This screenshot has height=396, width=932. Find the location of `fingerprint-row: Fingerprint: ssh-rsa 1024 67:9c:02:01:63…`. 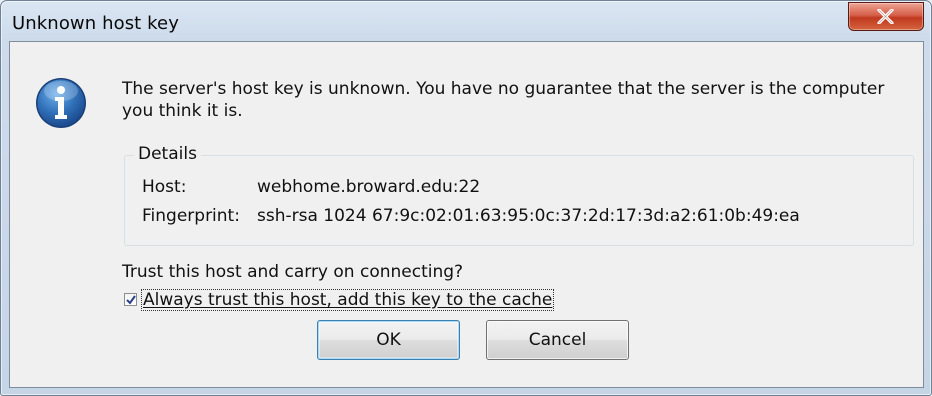

fingerprint-row: Fingerprint: ssh-rsa 1024 67:9c:02:01:63… is located at coordinates (471, 216).